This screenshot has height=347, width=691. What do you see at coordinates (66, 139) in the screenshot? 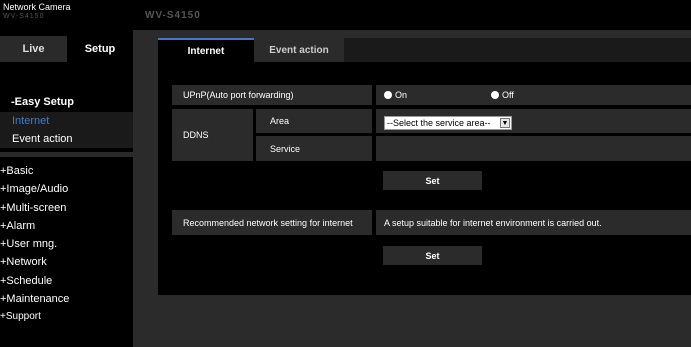
I see `sidebar-item-event-action: Event action` at bounding box center [66, 139].